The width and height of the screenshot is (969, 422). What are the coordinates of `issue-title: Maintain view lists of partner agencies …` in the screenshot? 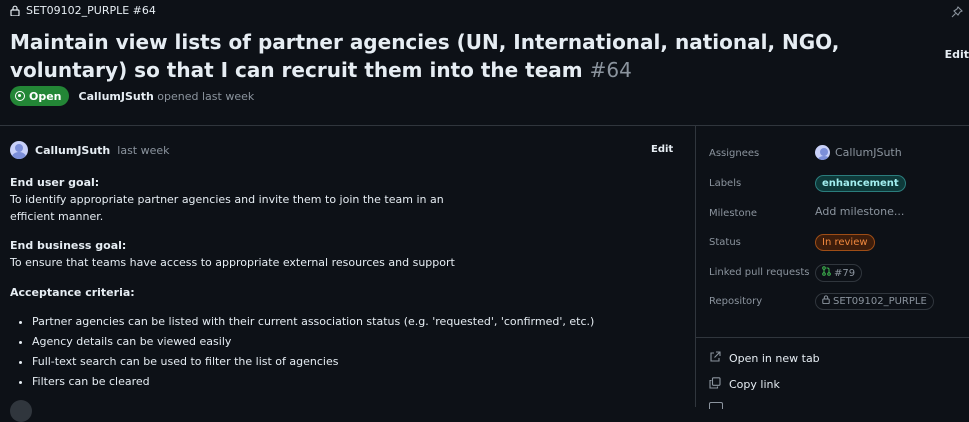 It's located at (480, 56).